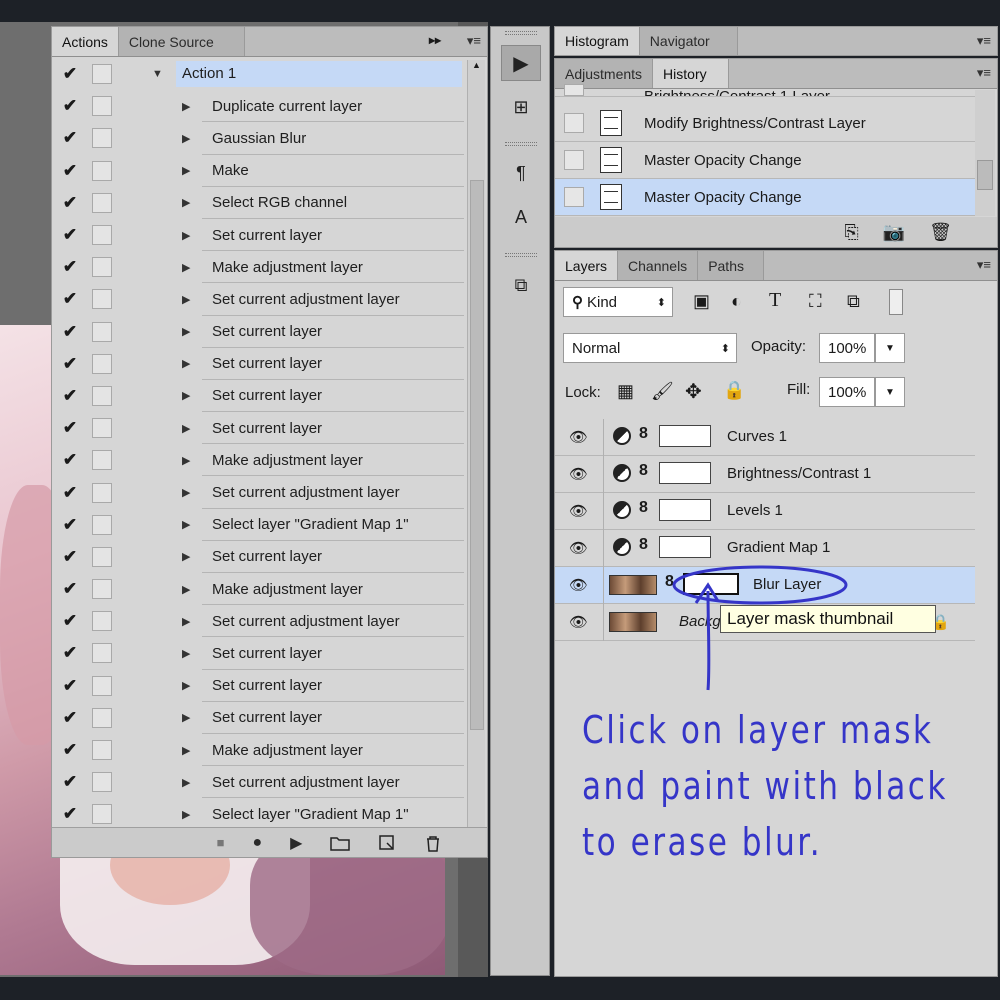  Describe the element at coordinates (853, 301) in the screenshot. I see `filter-smart-object-icon: ⧉` at that location.